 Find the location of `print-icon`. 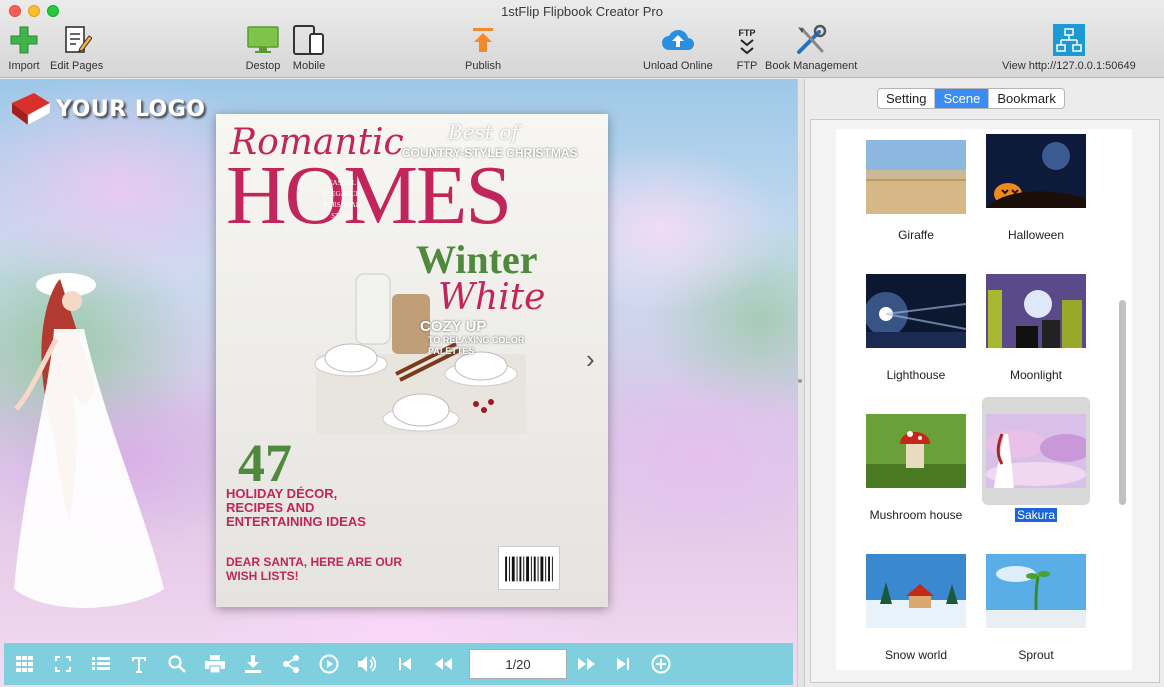

print-icon is located at coordinates (215, 664).